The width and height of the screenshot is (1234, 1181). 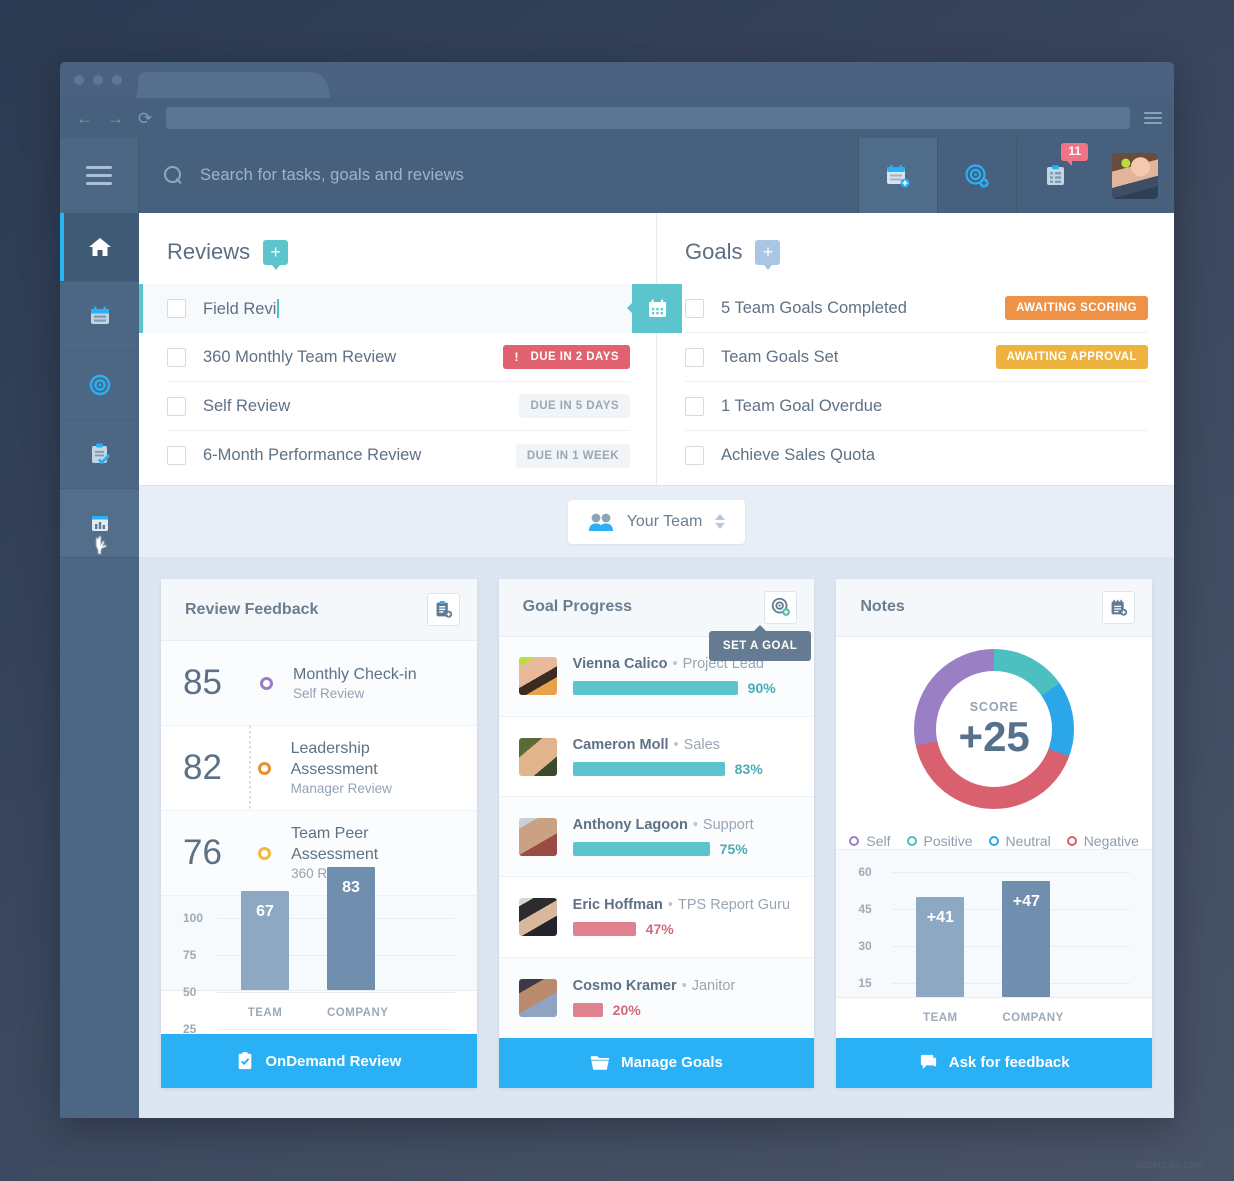 What do you see at coordinates (656, 997) in the screenshot?
I see `goal-progress-row: Cosmo Kramer • Janitor 20%` at bounding box center [656, 997].